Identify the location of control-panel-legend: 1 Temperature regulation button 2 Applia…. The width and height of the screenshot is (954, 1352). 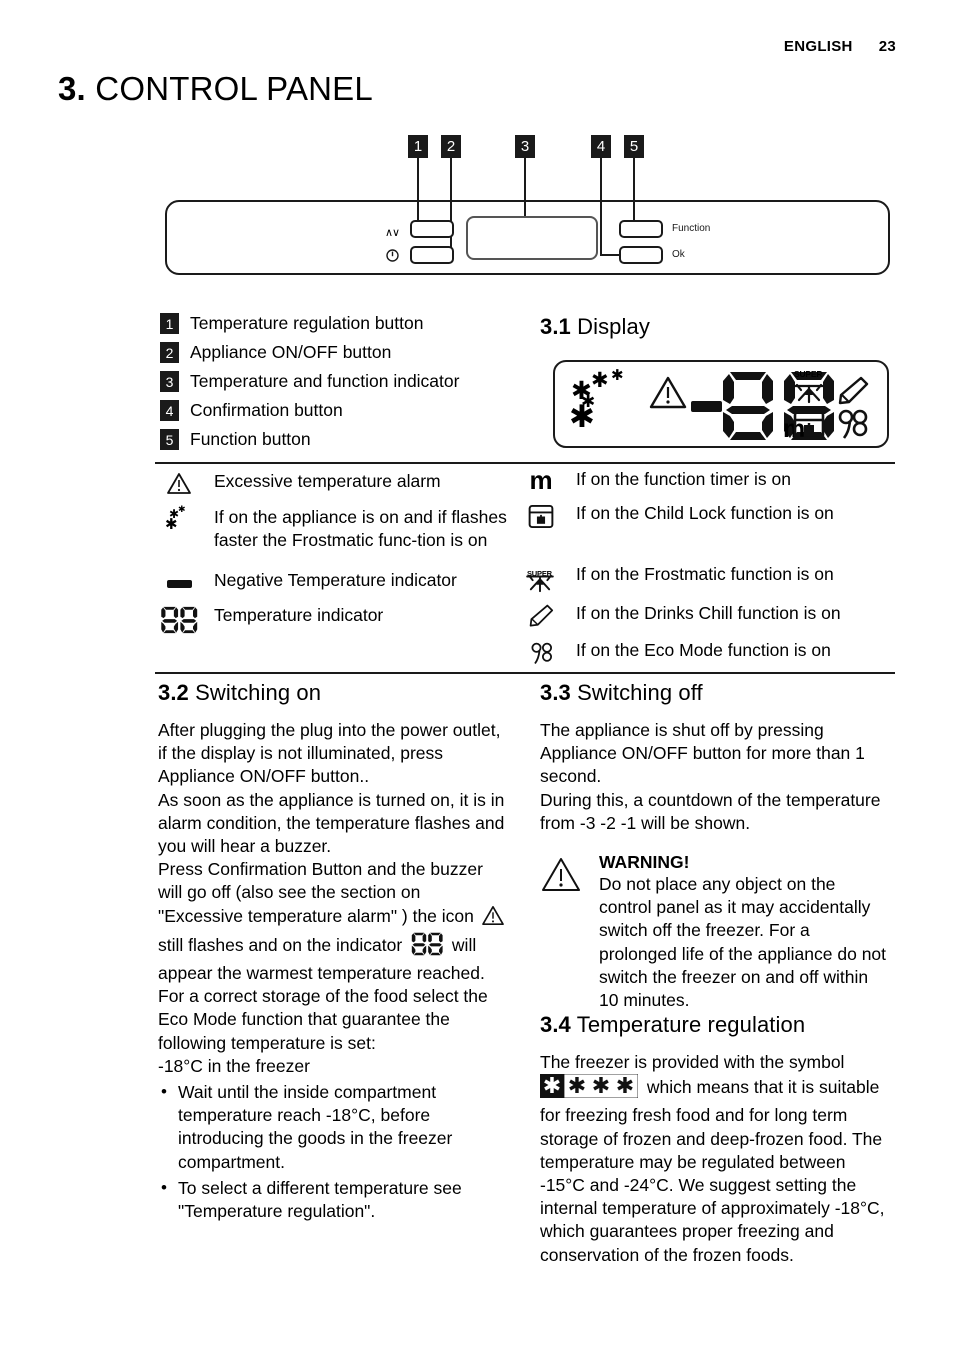
(340, 384).